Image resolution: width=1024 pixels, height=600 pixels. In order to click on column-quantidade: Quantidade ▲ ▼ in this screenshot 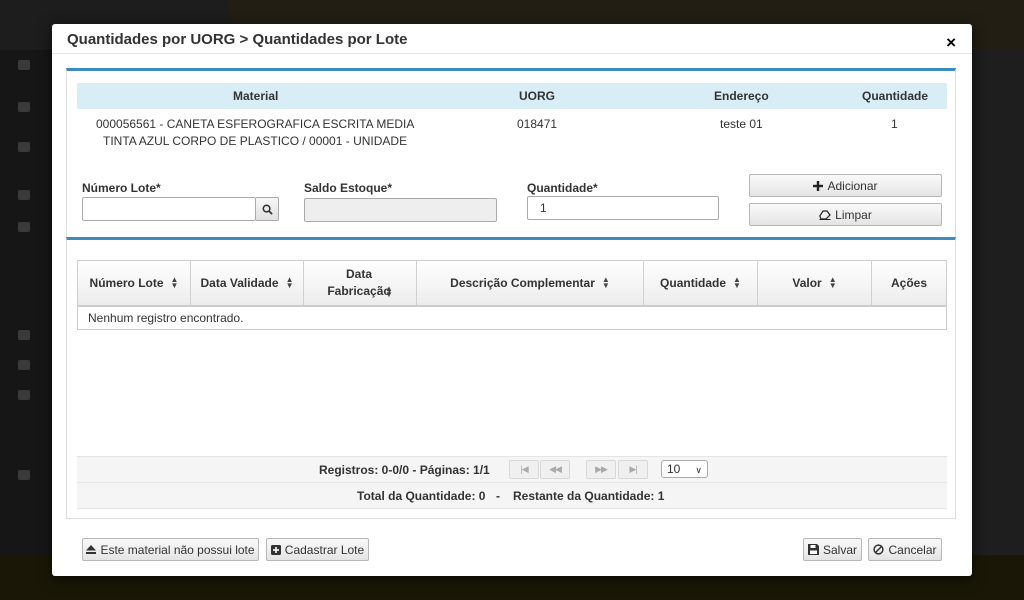, I will do `click(701, 283)`.